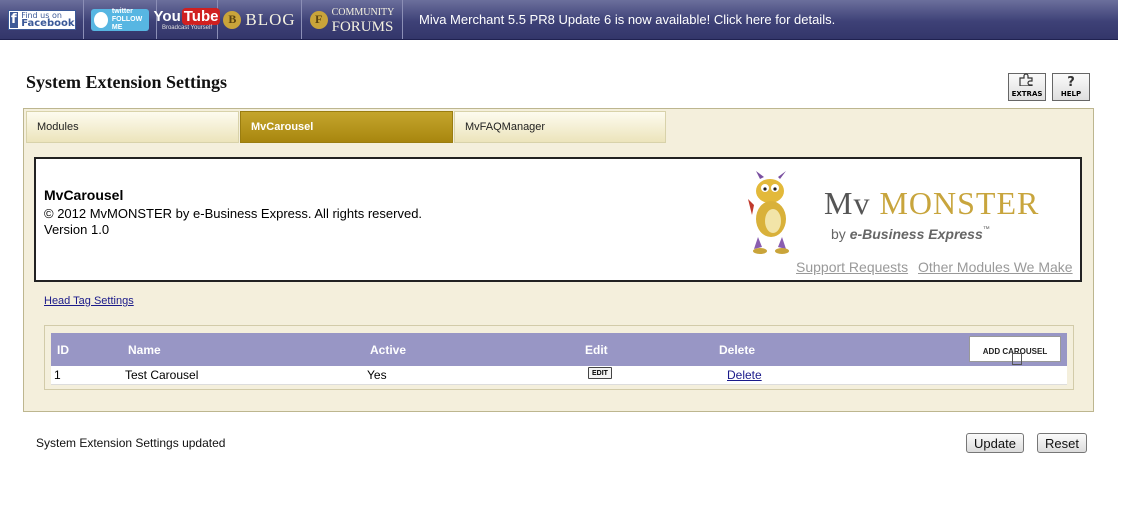 The width and height of the screenshot is (1124, 521). I want to click on youtube-link: You Tube Broadcast Yourself, so click(187, 19).